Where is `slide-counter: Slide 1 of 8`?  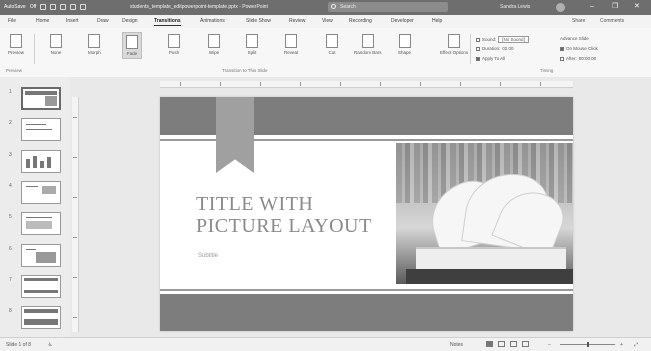 slide-counter: Slide 1 of 8 is located at coordinates (19, 345).